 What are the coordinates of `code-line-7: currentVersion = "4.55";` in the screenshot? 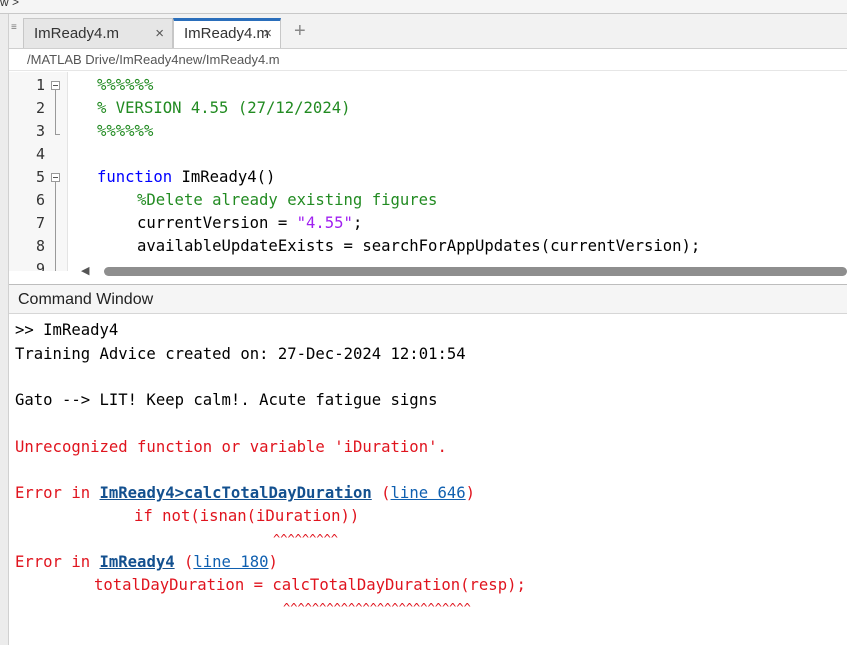 It's located at (249, 223).